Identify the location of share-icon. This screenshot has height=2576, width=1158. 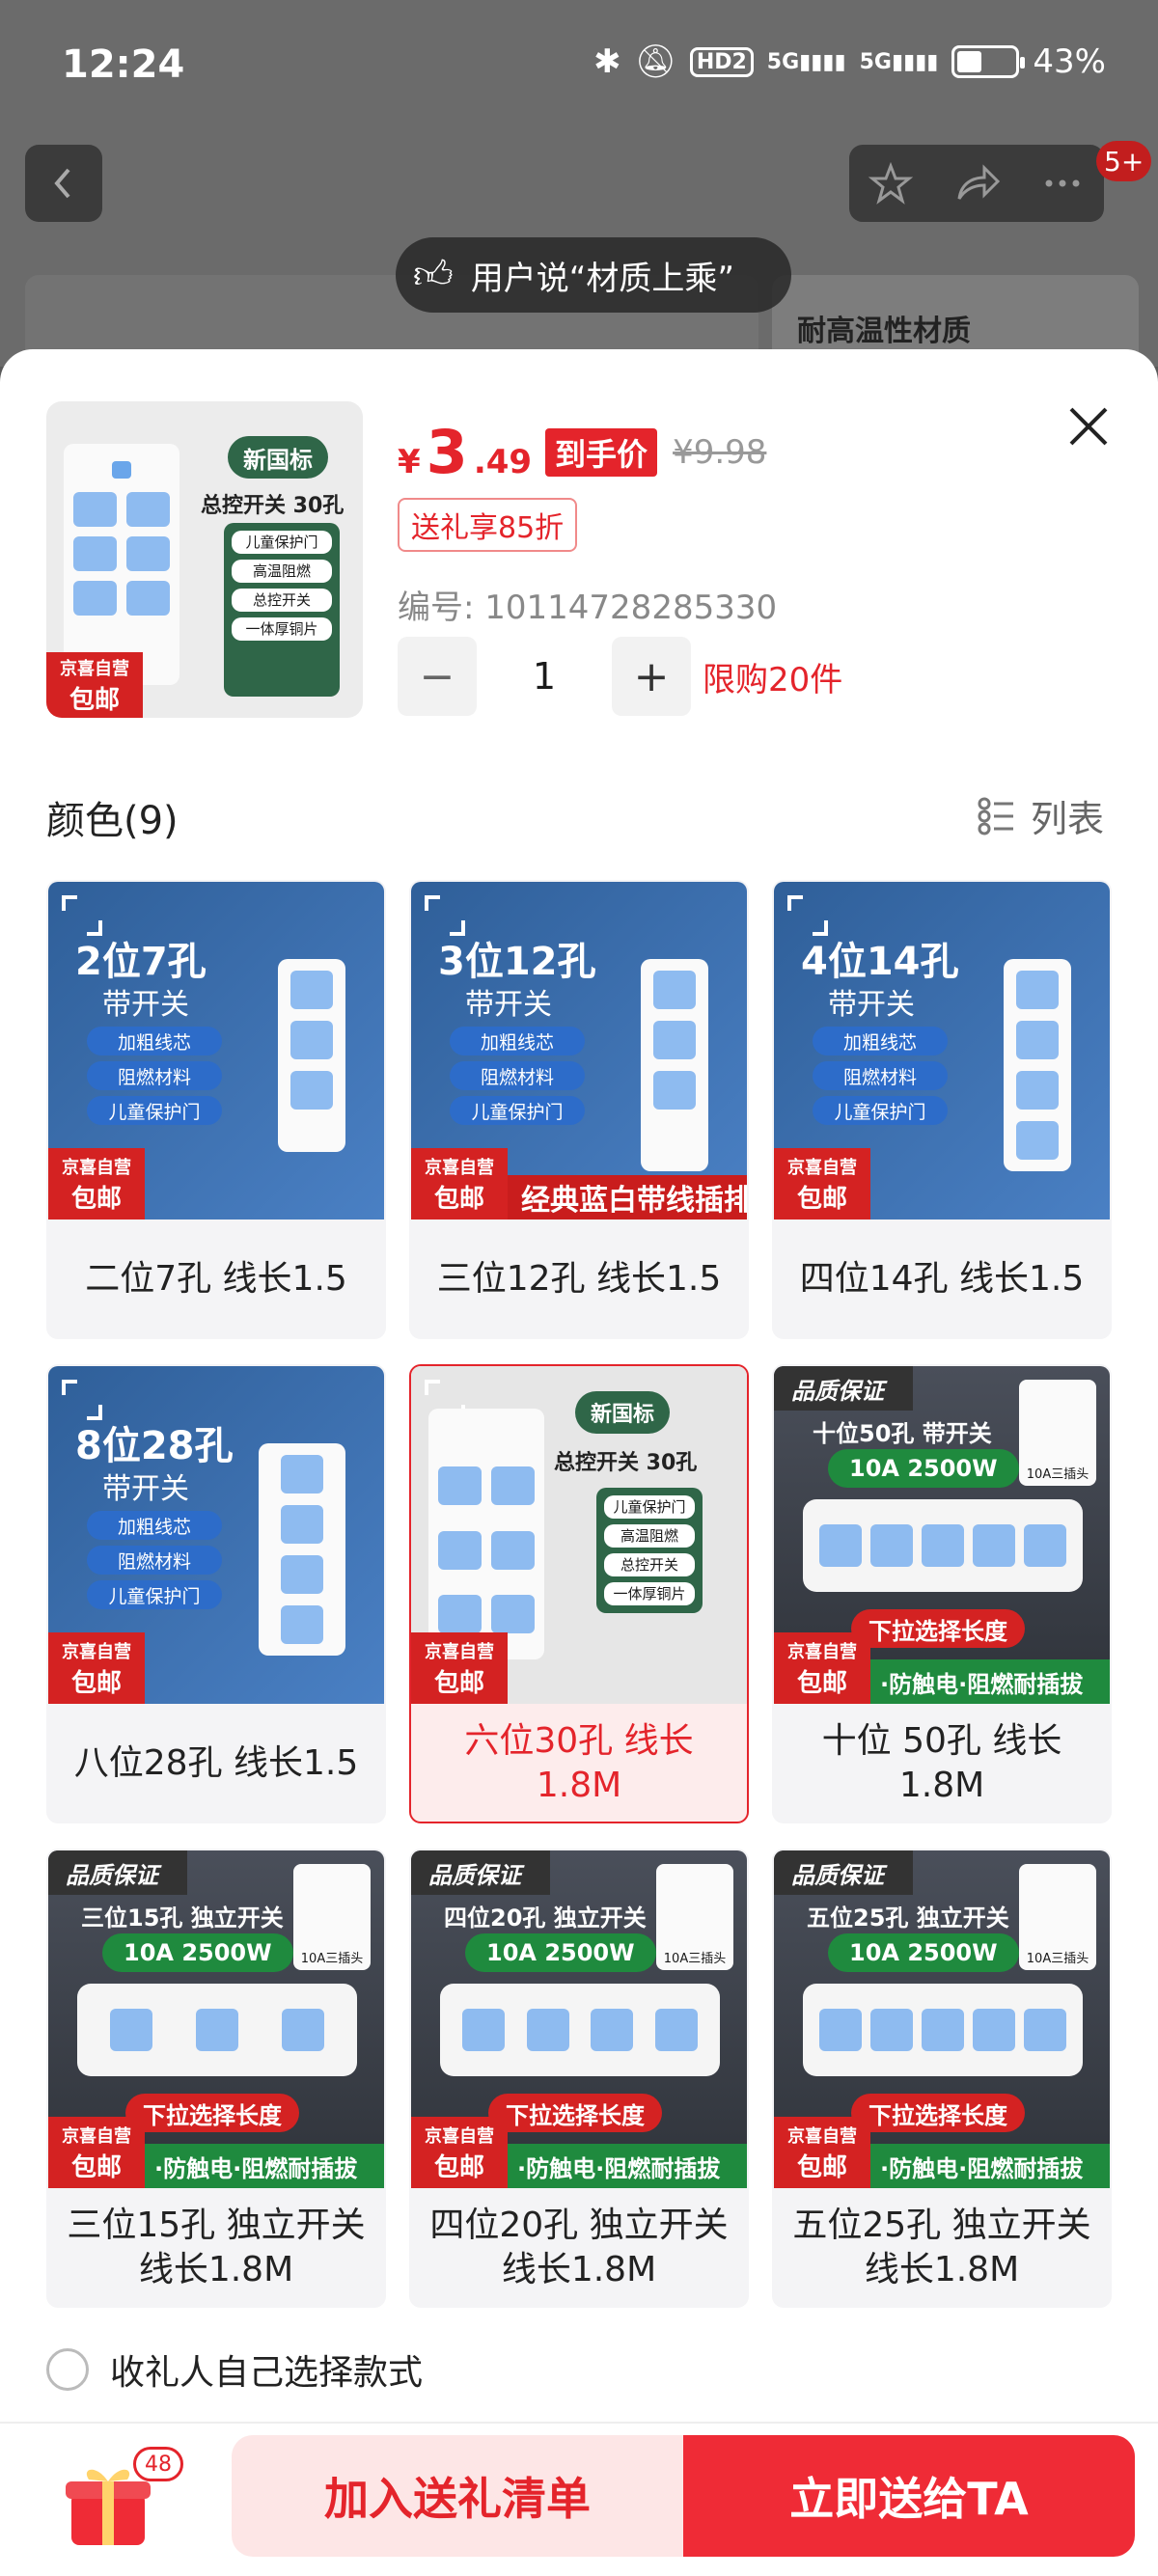
(976, 183).